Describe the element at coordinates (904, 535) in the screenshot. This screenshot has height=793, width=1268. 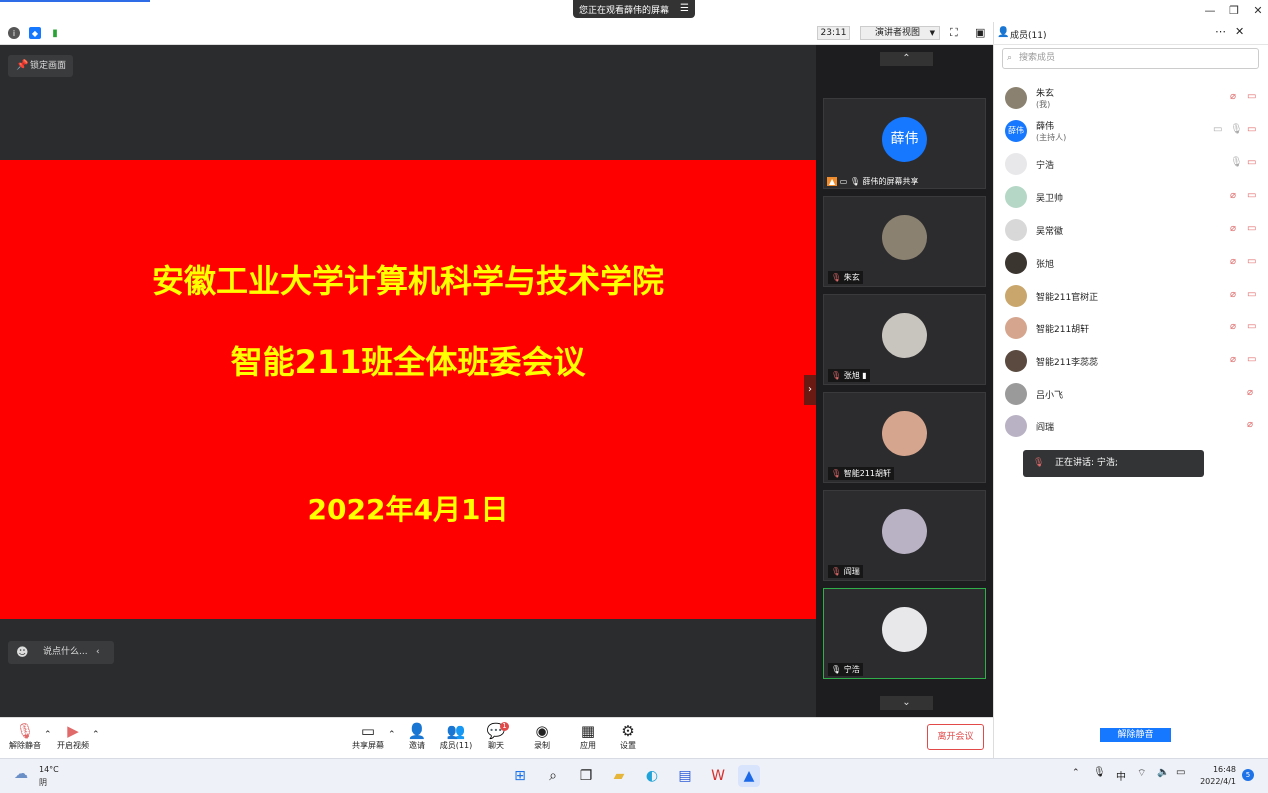
I see `video-tile: 🎙 阎瑞` at that location.